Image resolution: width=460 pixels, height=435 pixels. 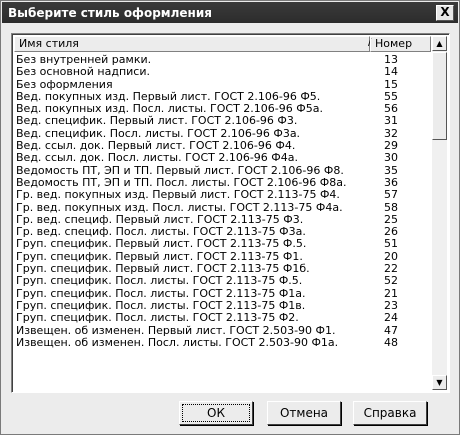 I want to click on style-number: 58, so click(x=391, y=207).